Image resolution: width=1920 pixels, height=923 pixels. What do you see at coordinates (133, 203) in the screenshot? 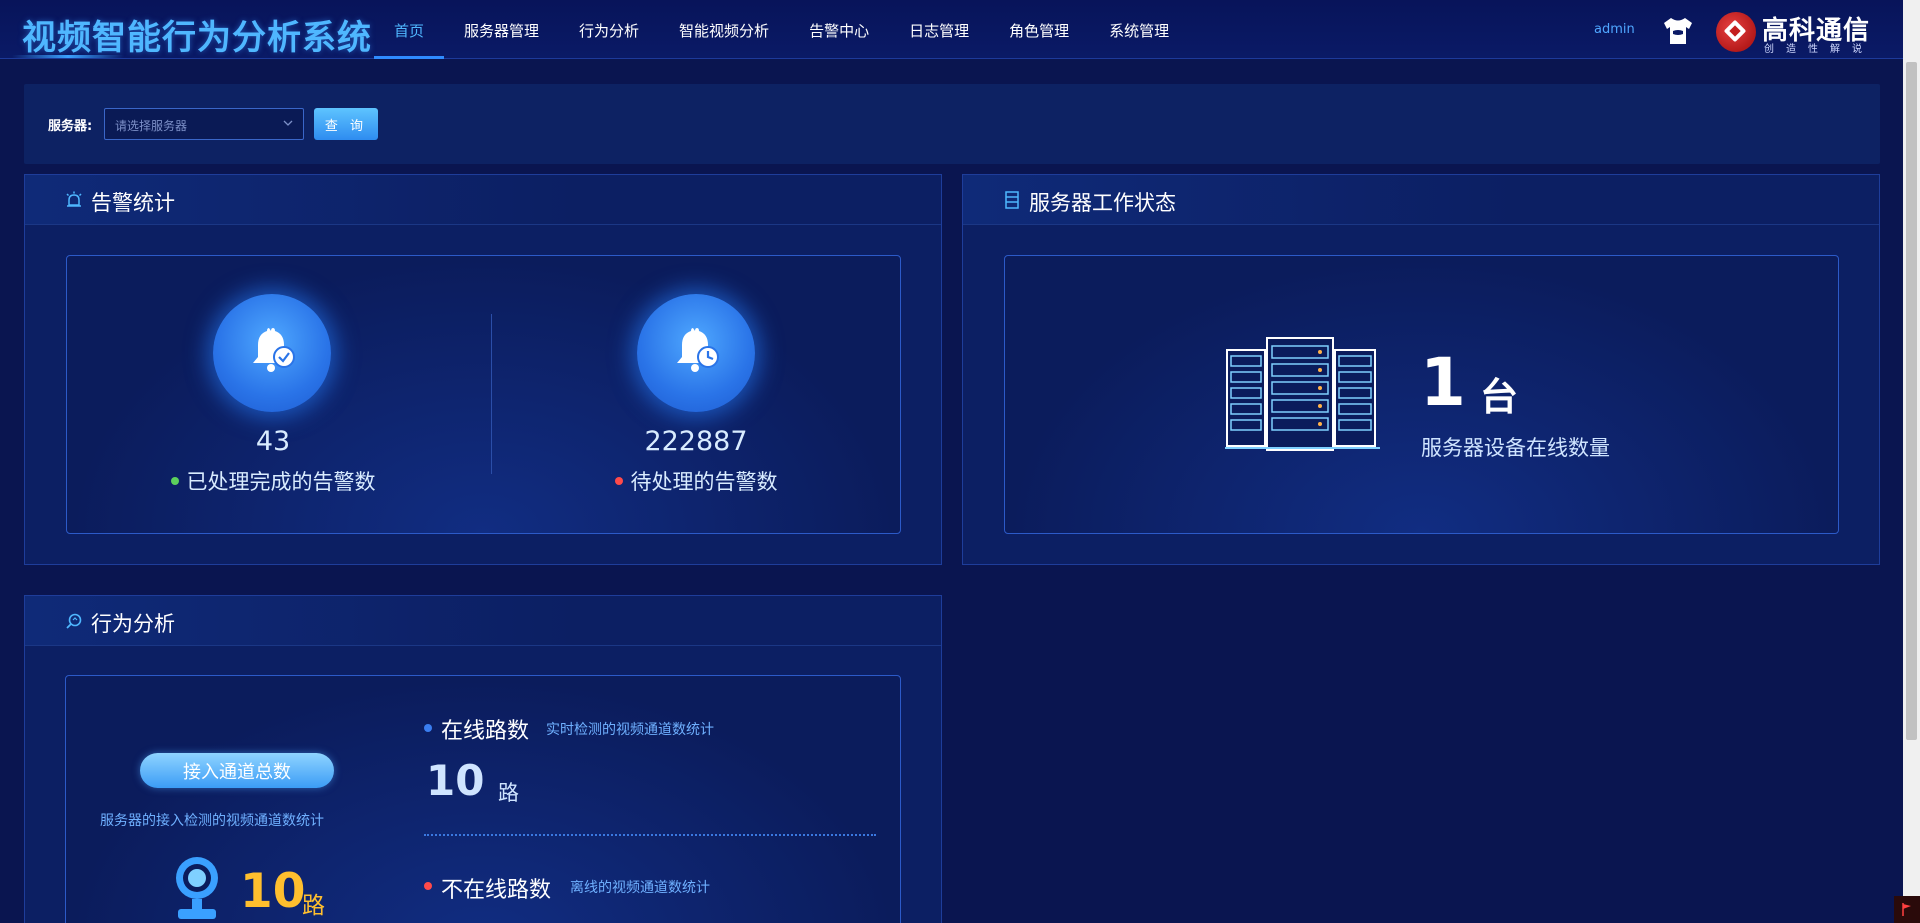
I see `alarm-panel-title: 告警统计` at bounding box center [133, 203].